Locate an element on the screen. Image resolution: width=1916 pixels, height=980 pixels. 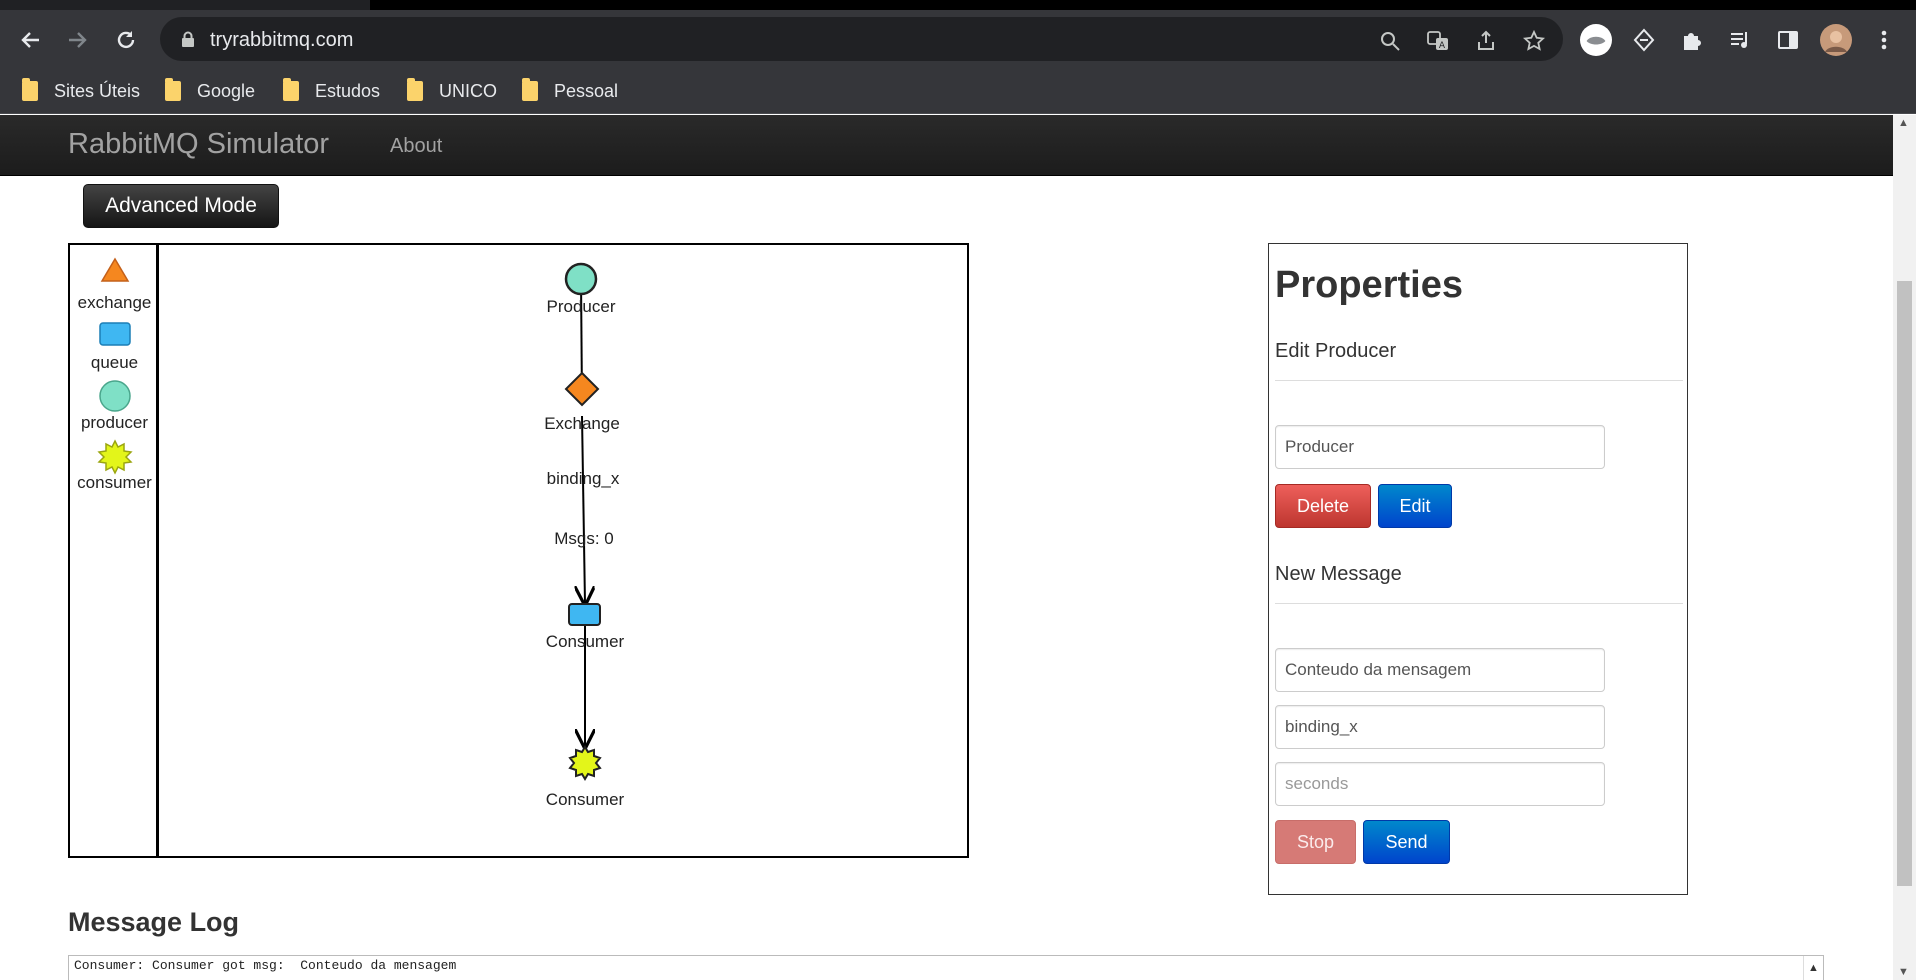
properties-title: Properties is located at coordinates (1369, 285).